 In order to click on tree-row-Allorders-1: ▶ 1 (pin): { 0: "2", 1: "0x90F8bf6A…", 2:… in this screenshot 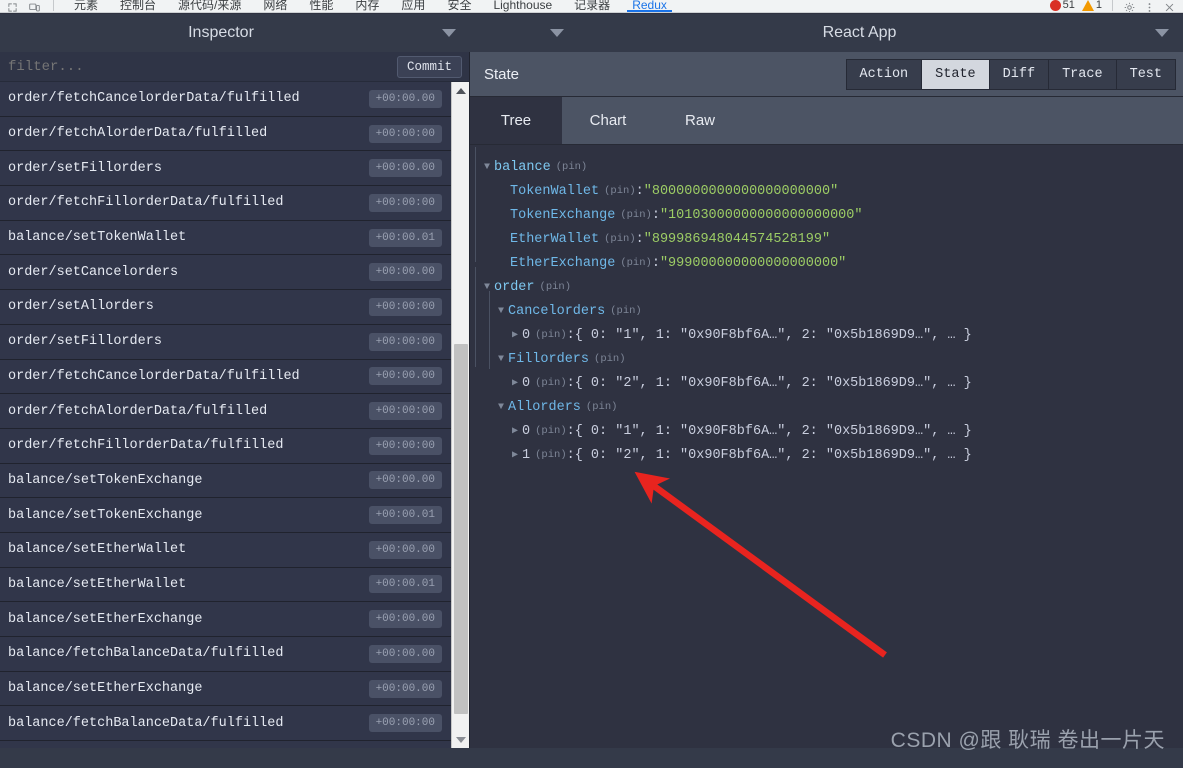, I will do `click(831, 455)`.